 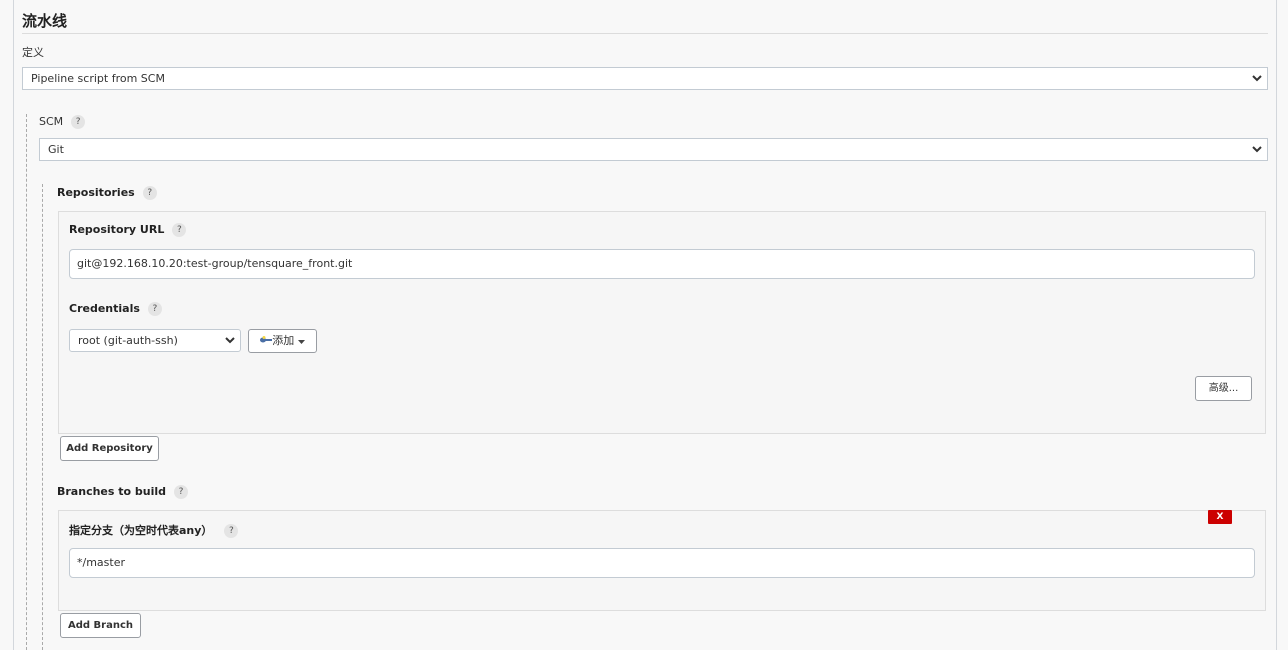 I want to click on credentials-select-value: root (git-auth-ssh), so click(x=128, y=340).